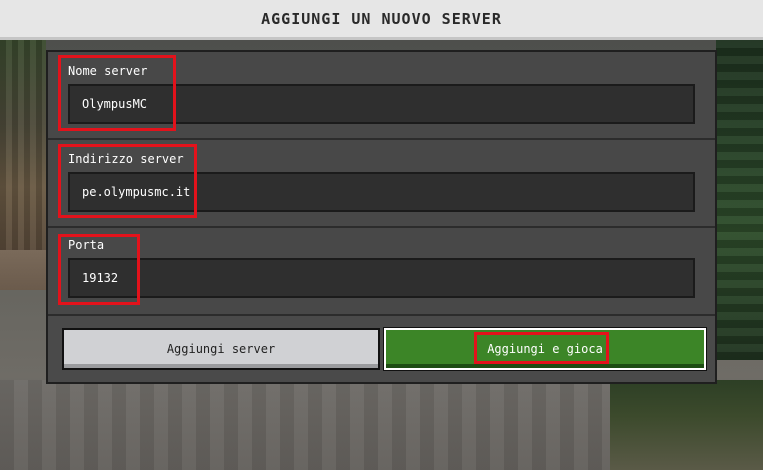 This screenshot has height=470, width=763. Describe the element at coordinates (23, 145) in the screenshot. I see `background-tree-left` at that location.